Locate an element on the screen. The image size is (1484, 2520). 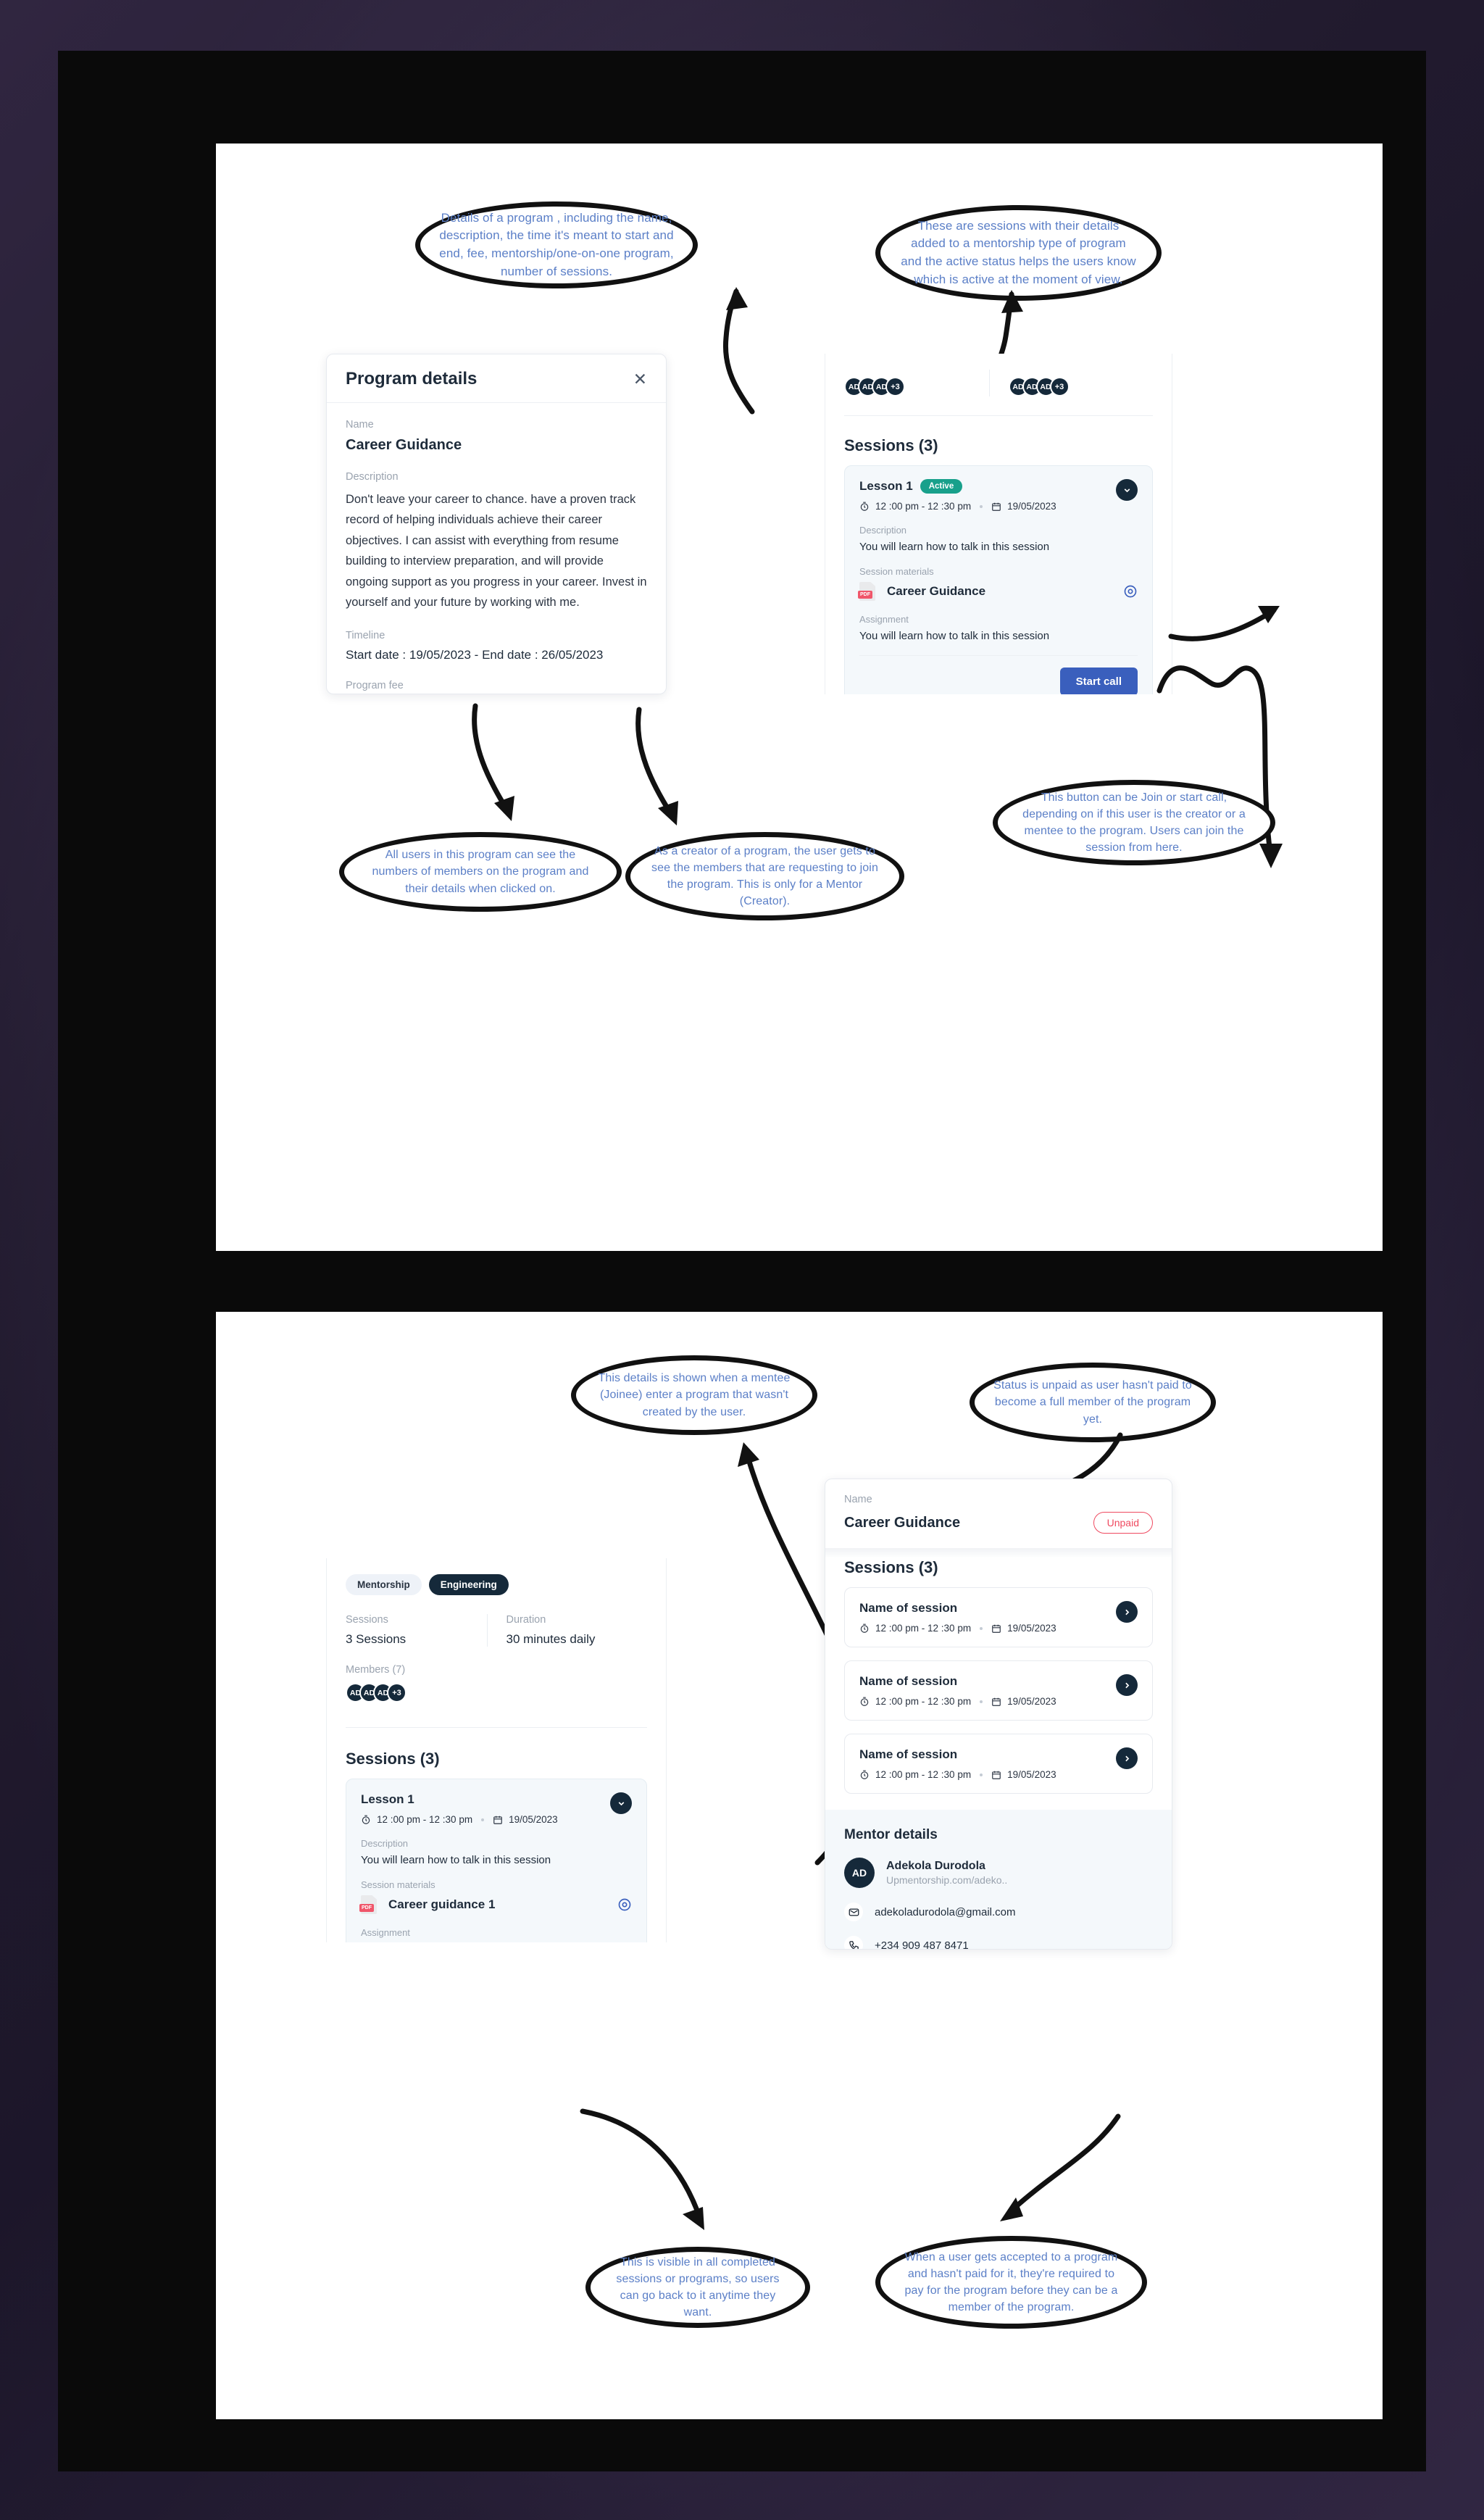
program-fee-field: Program fee $50 is located at coordinates (496, 687).